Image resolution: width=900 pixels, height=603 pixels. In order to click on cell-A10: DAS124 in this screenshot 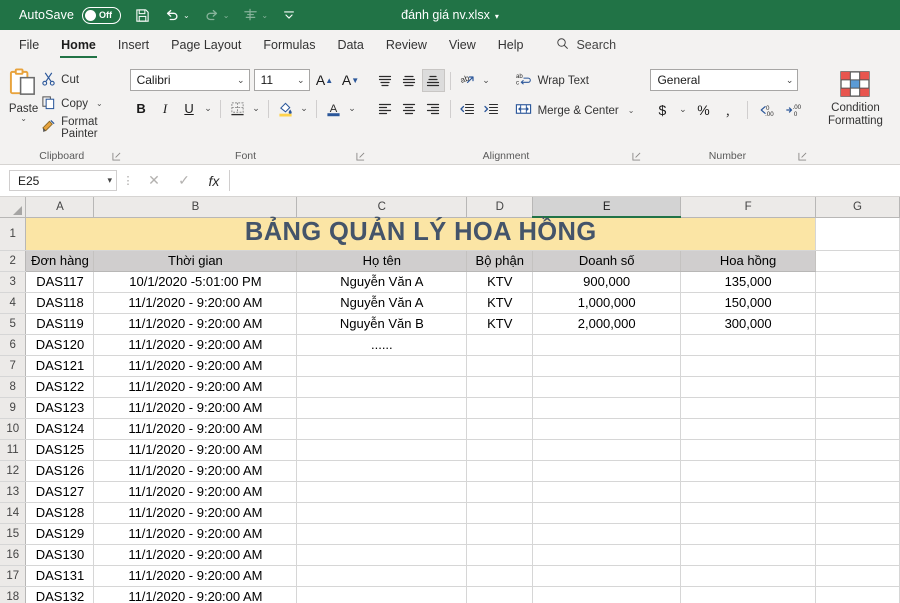, I will do `click(60, 429)`.